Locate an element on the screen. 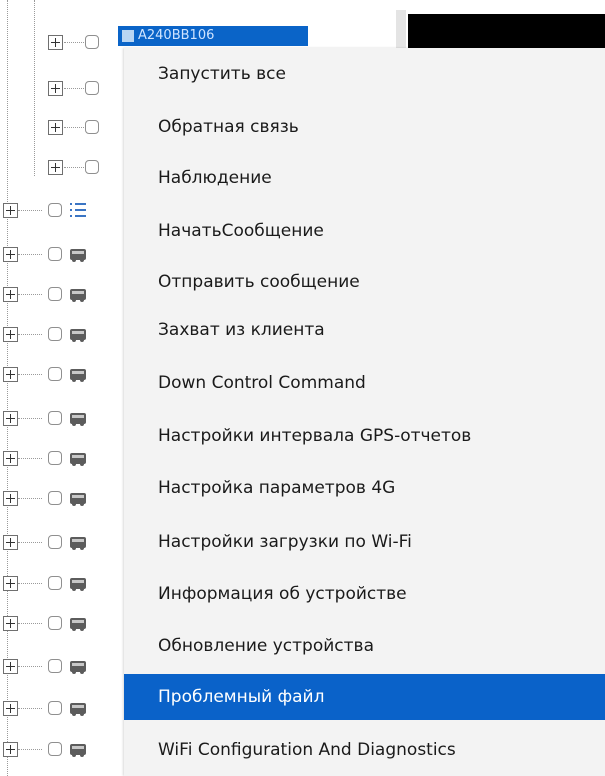 The image size is (605, 776). menu-item-device-update: Обновление устройства is located at coordinates (364, 646).